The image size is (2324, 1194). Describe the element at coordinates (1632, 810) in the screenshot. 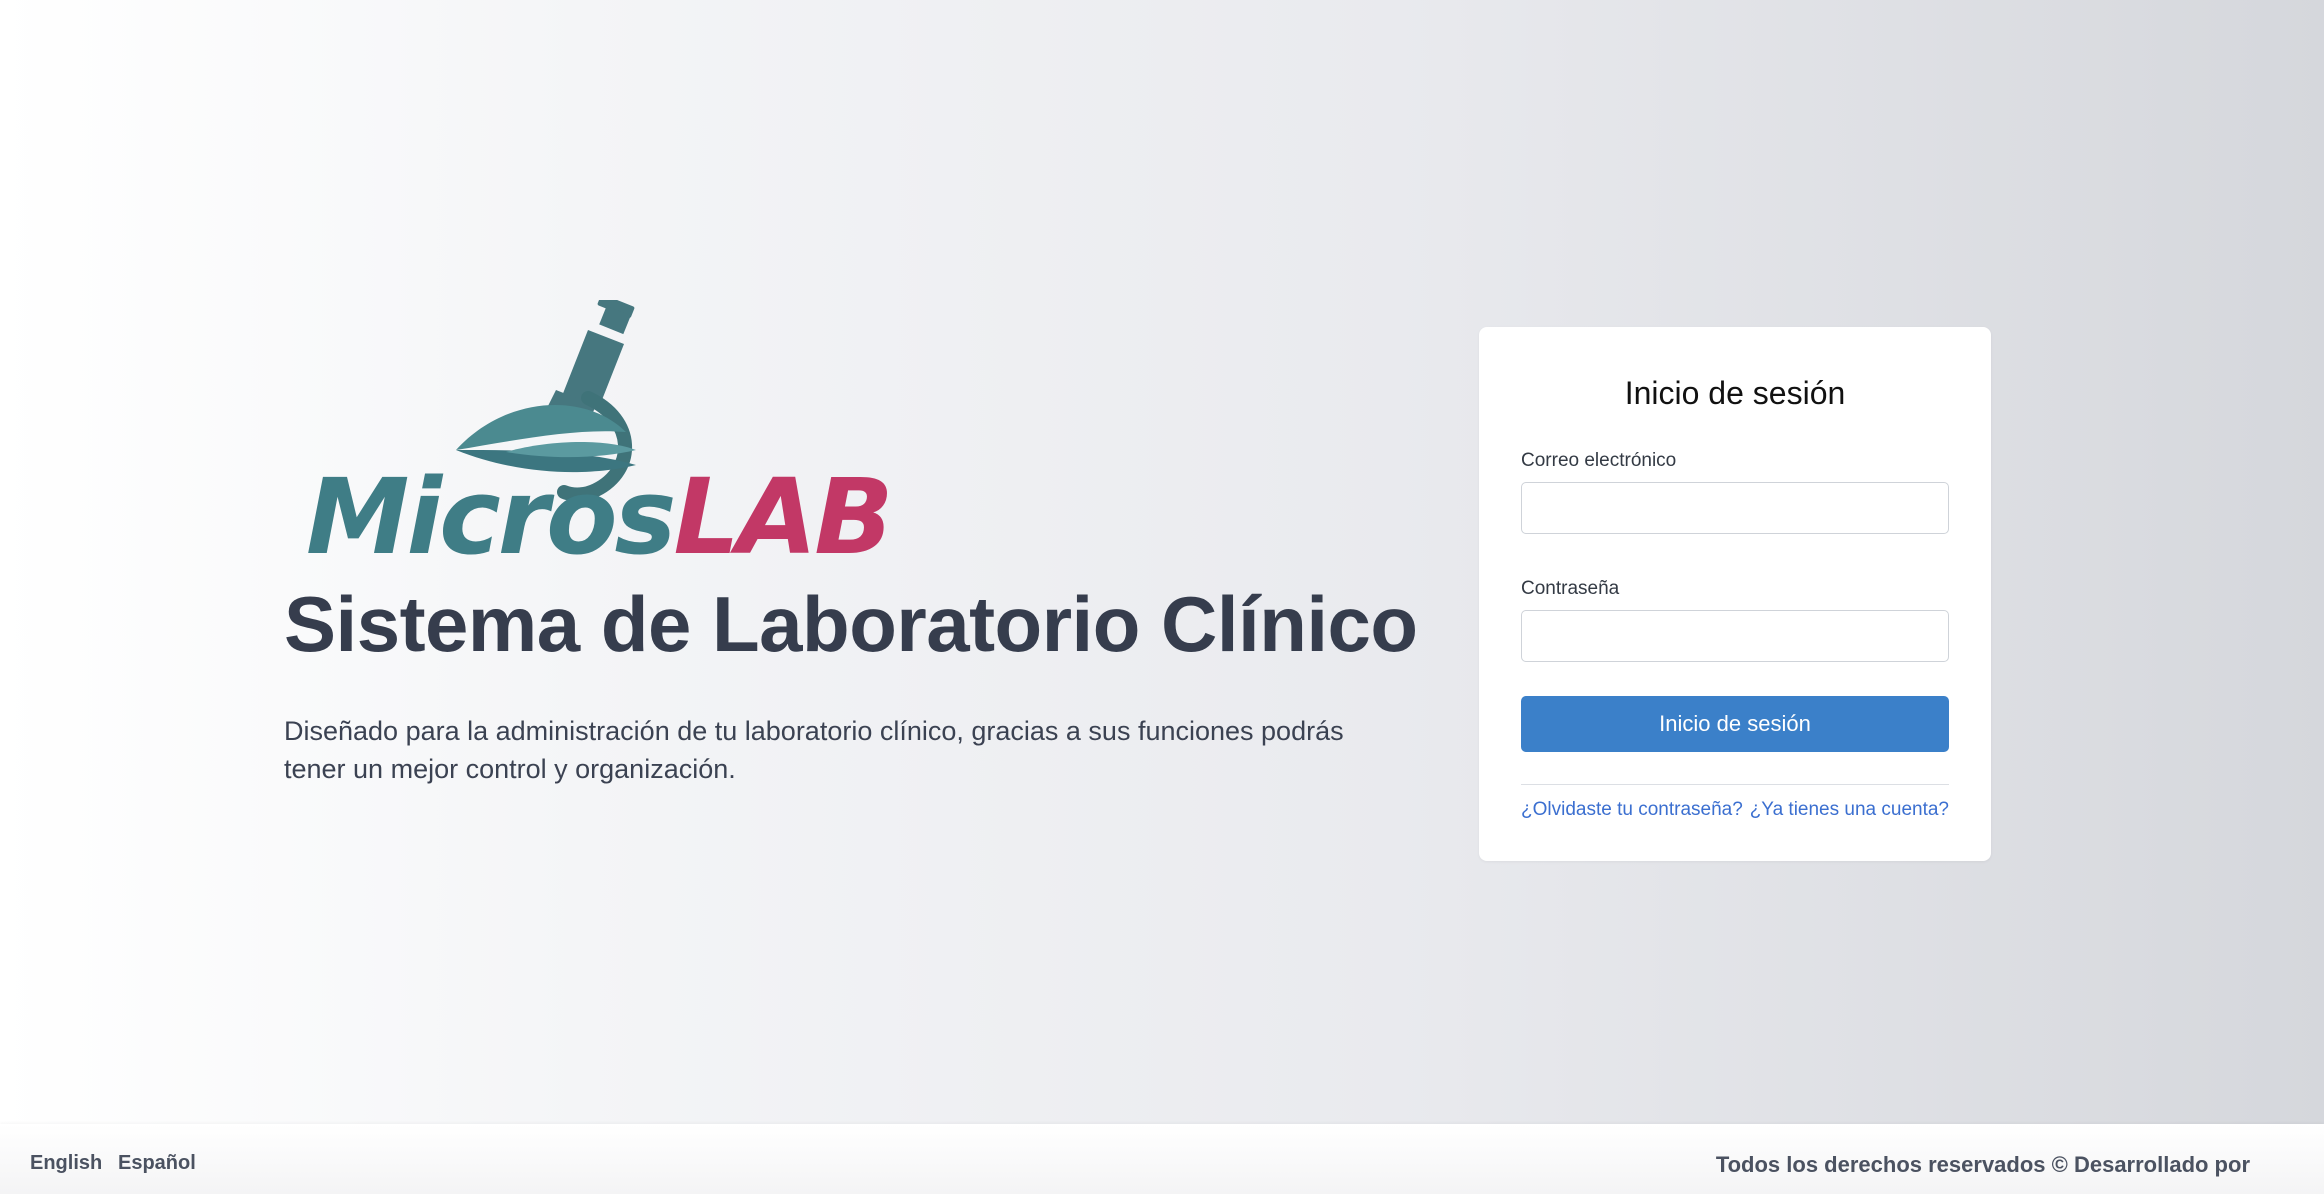

I see `forgot-password-link: ¿Olvidaste tu contraseña?` at that location.